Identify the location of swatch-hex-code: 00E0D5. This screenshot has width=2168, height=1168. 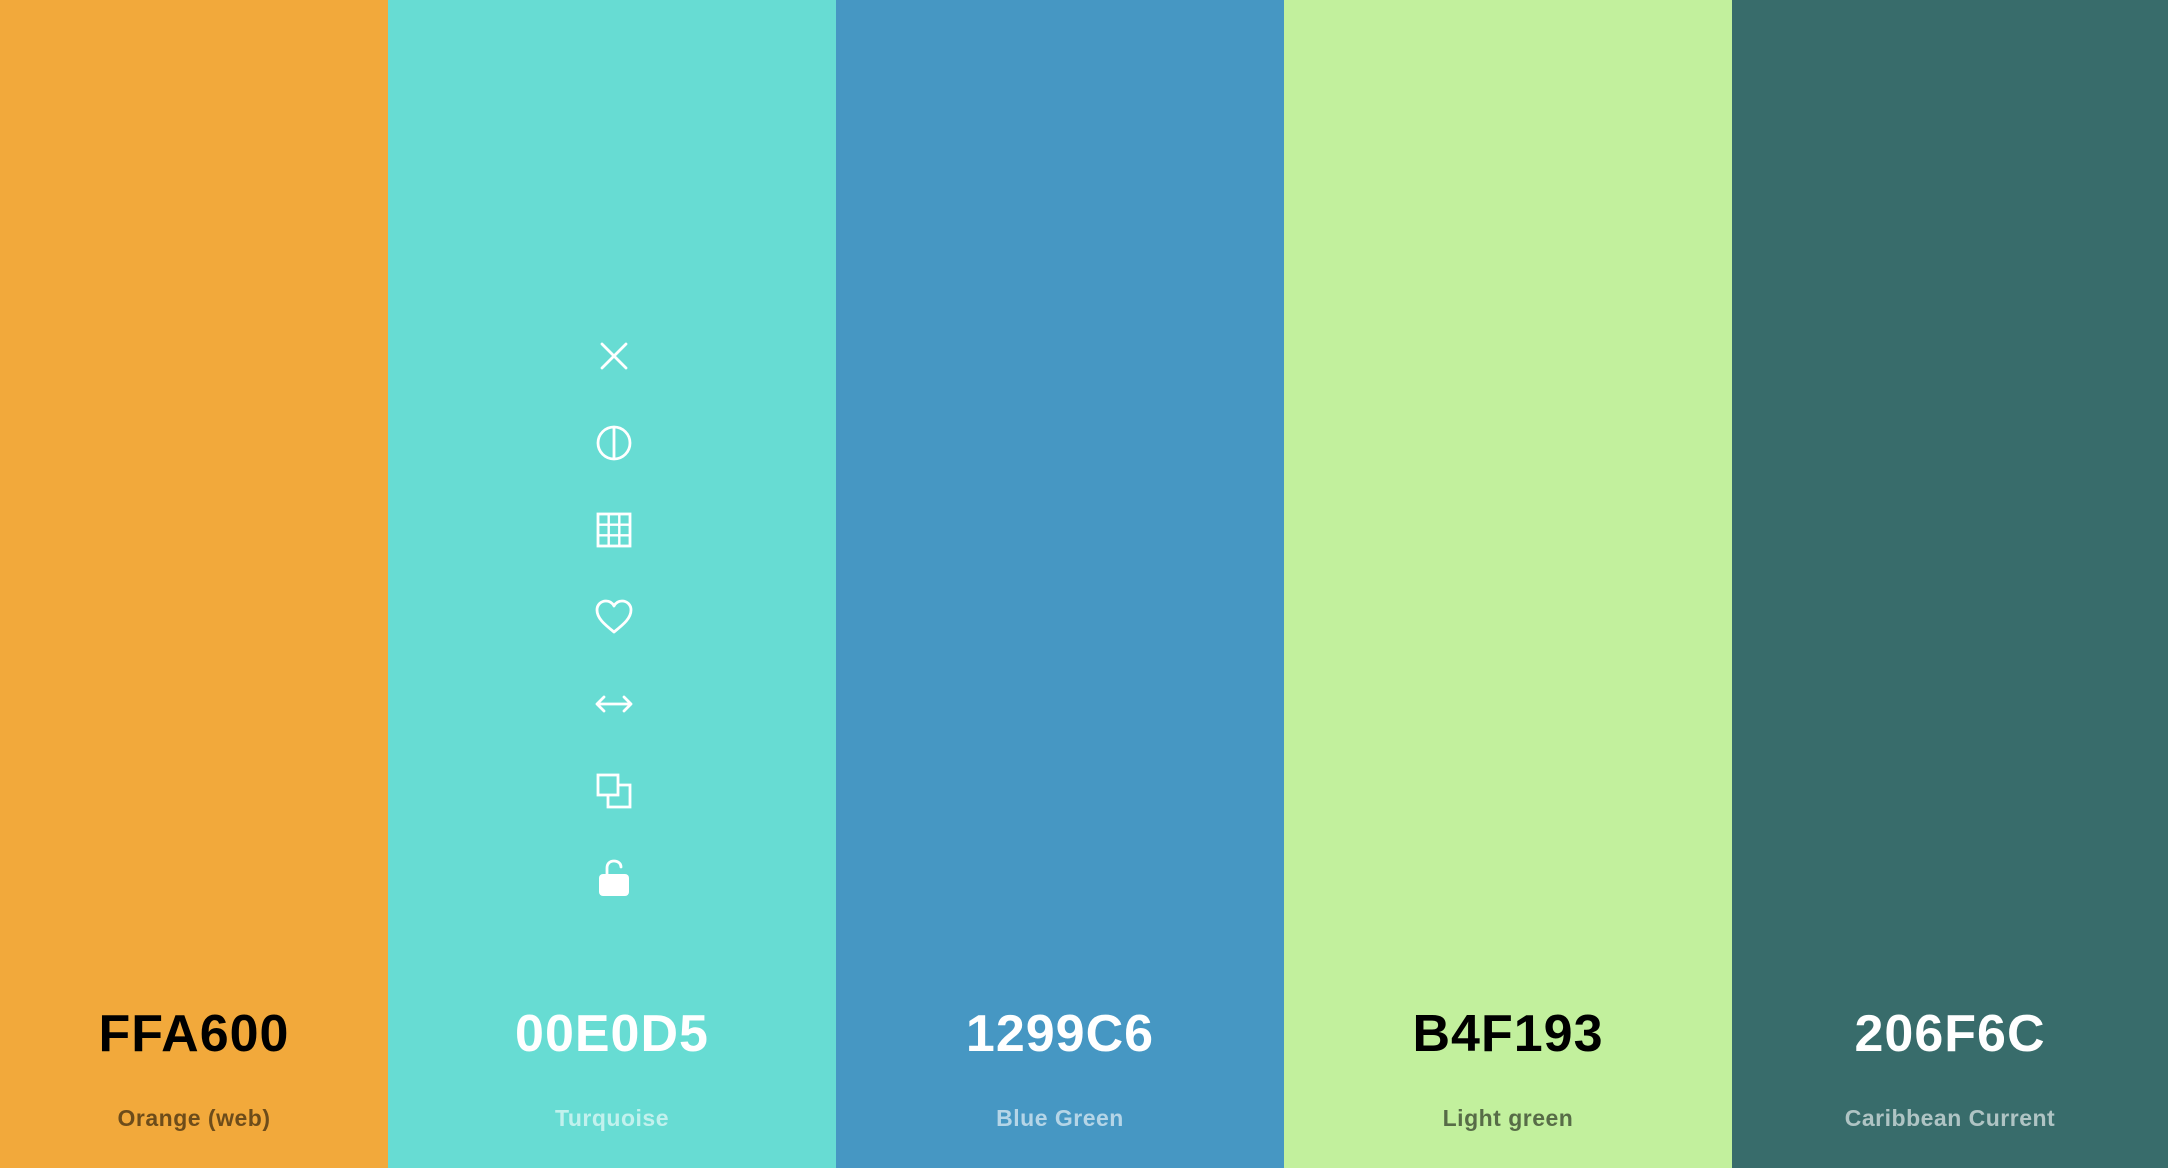
(612, 1034).